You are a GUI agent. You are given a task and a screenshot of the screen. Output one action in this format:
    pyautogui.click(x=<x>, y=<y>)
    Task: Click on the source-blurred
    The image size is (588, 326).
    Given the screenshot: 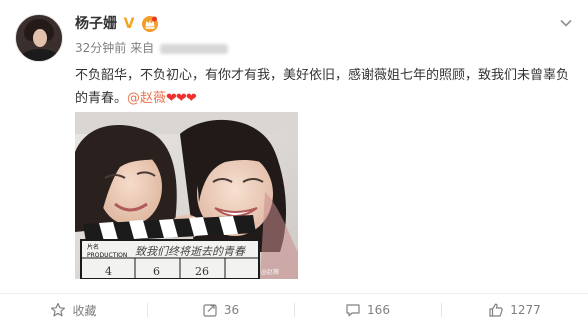 What is the action you would take?
    pyautogui.click(x=193, y=48)
    